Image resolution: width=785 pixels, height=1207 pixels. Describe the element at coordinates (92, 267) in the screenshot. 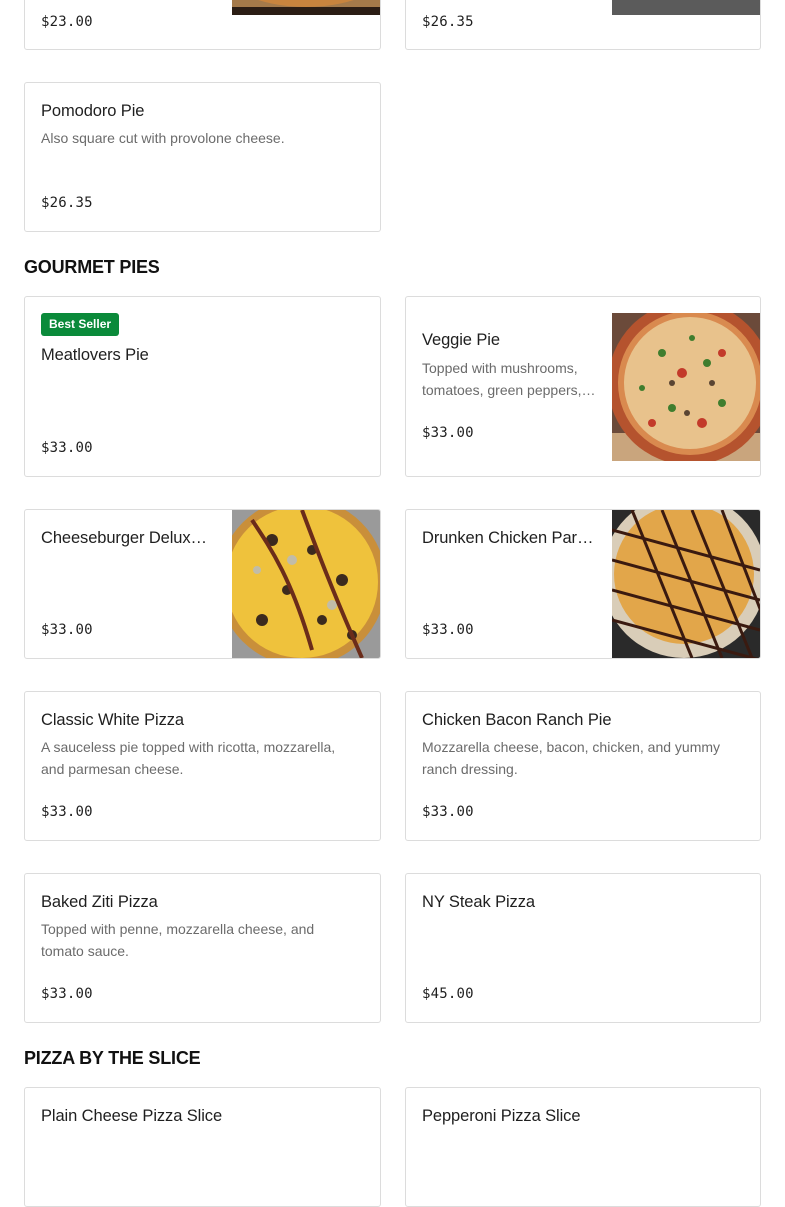

I see `section-heading-gourmet-pies: GOURMET PIES` at that location.